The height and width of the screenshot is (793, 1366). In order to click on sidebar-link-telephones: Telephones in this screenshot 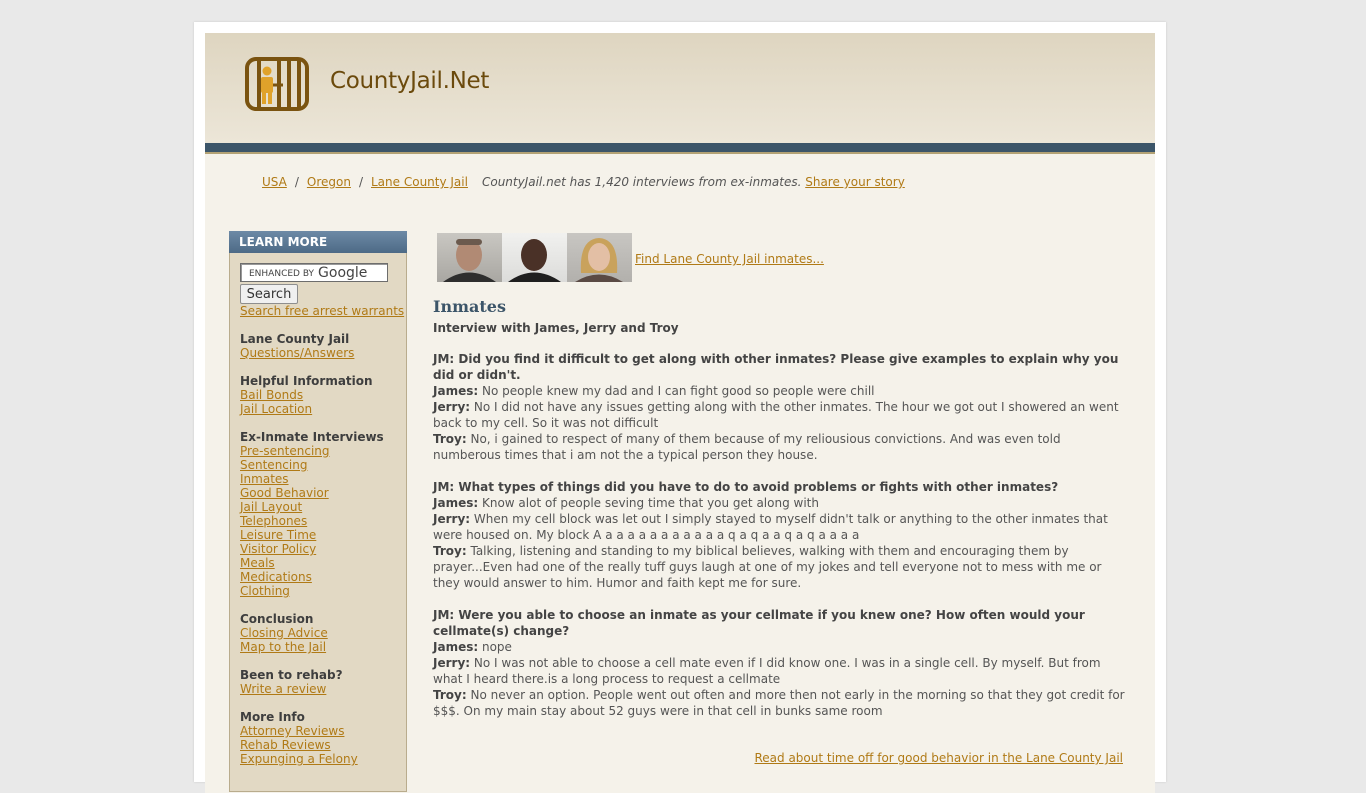, I will do `click(323, 521)`.